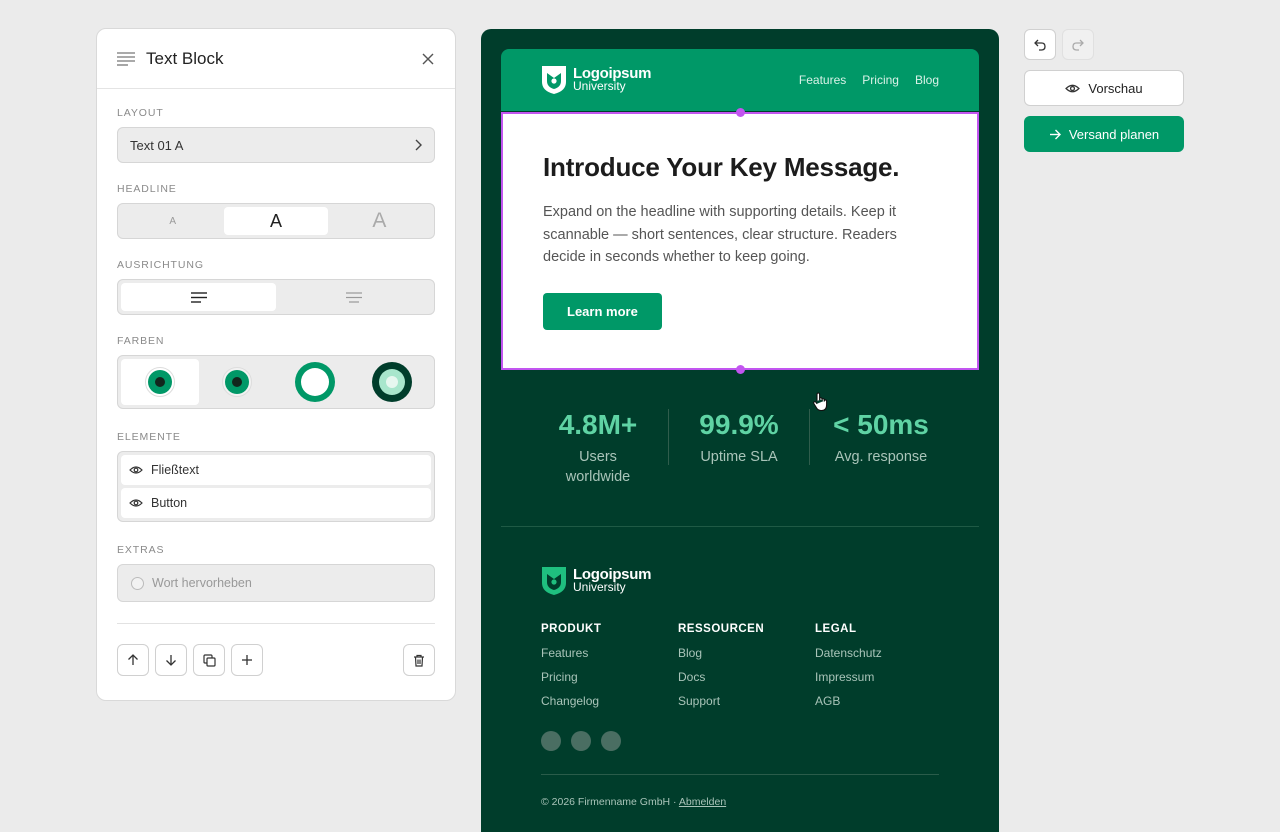 The image size is (1280, 832). Describe the element at coordinates (609, 653) in the screenshot. I see `footer-link: Features` at that location.